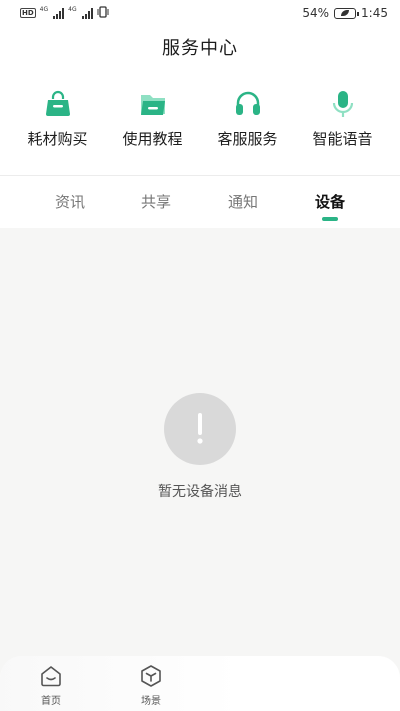 Image resolution: width=400 pixels, height=711 pixels. What do you see at coordinates (44, 9) in the screenshot?
I see `network-type-1: 4G` at bounding box center [44, 9].